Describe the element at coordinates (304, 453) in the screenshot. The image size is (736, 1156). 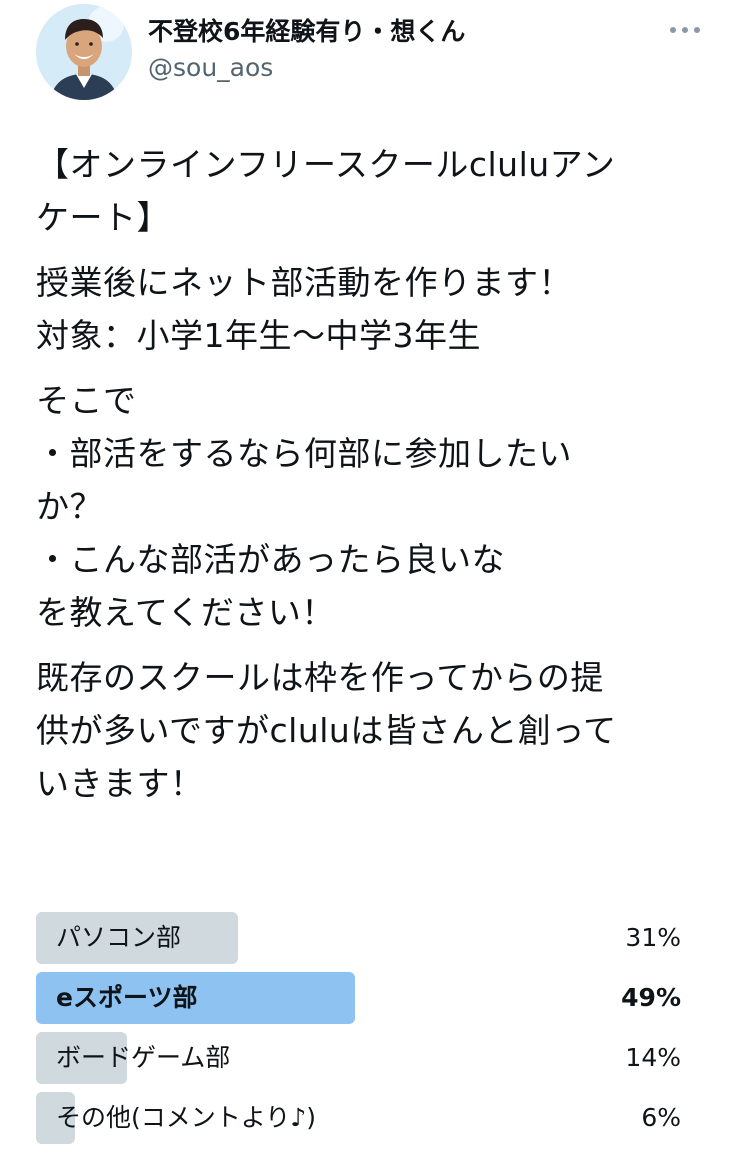
I see `tweet-line: ・部活をするなら何部に参加したい` at that location.